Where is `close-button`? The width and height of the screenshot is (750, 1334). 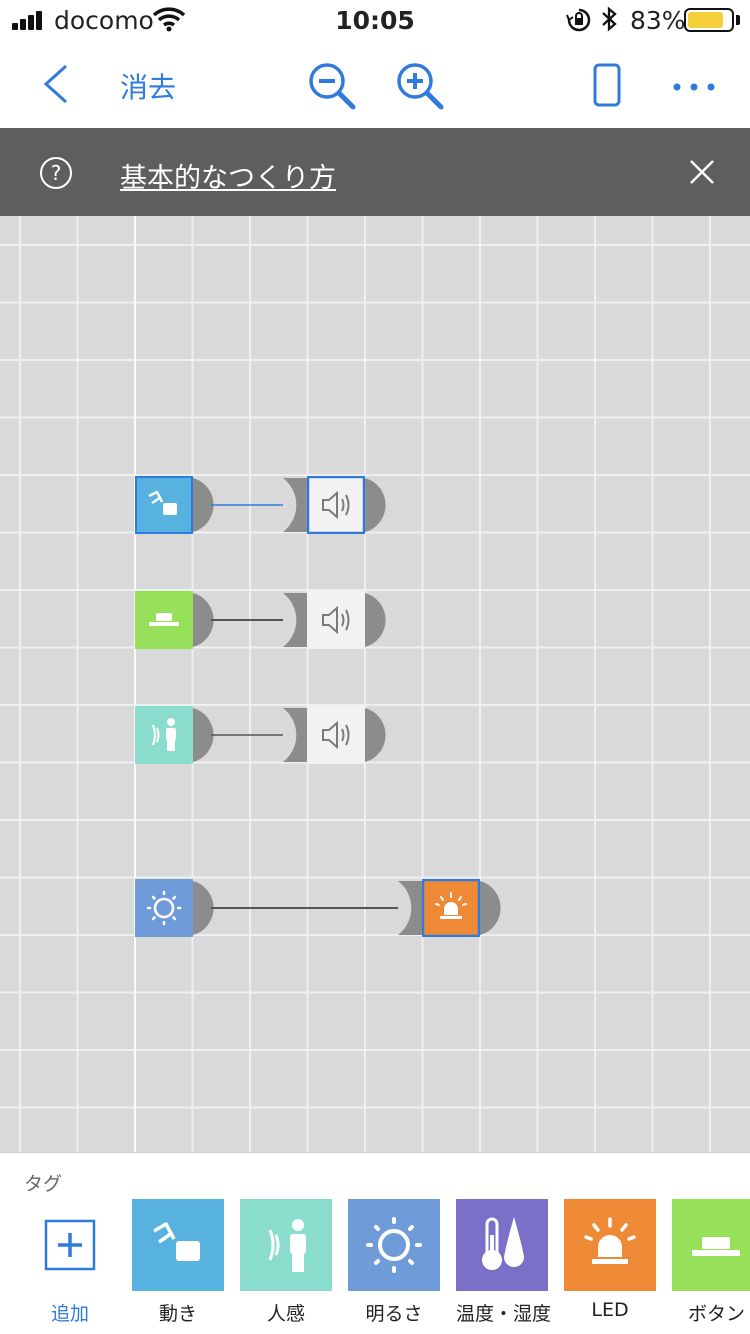 close-button is located at coordinates (702, 172).